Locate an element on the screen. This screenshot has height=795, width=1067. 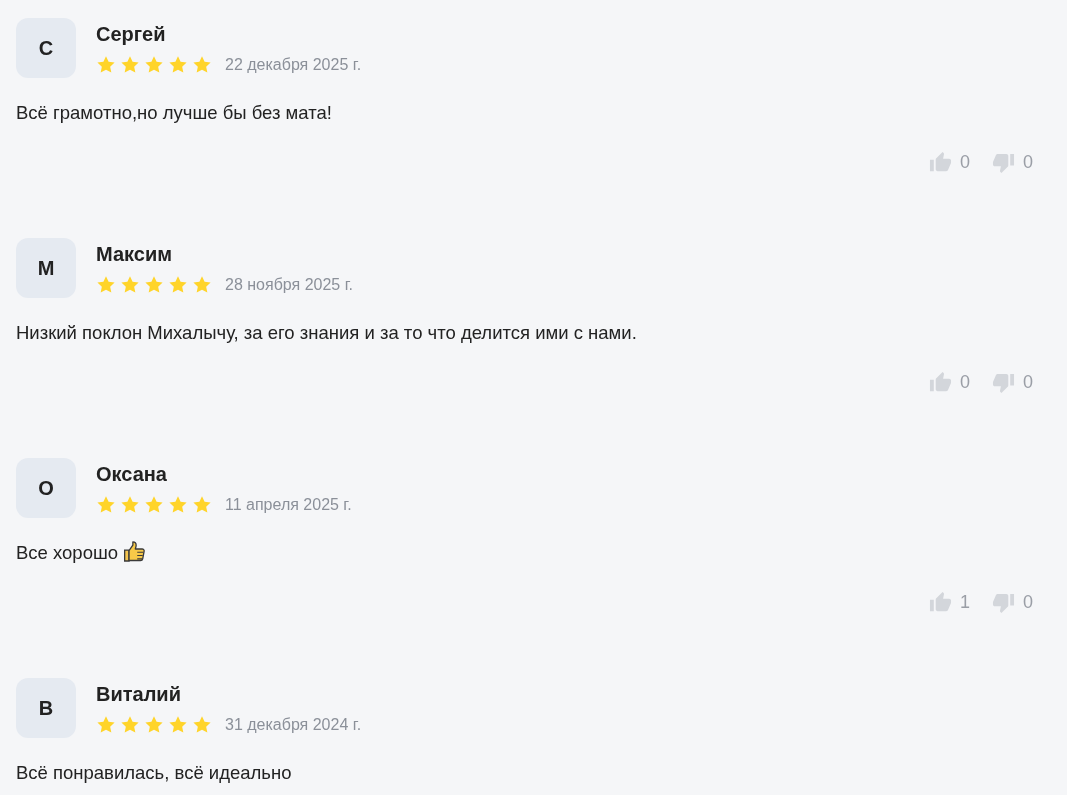
avatar: С is located at coordinates (46, 48).